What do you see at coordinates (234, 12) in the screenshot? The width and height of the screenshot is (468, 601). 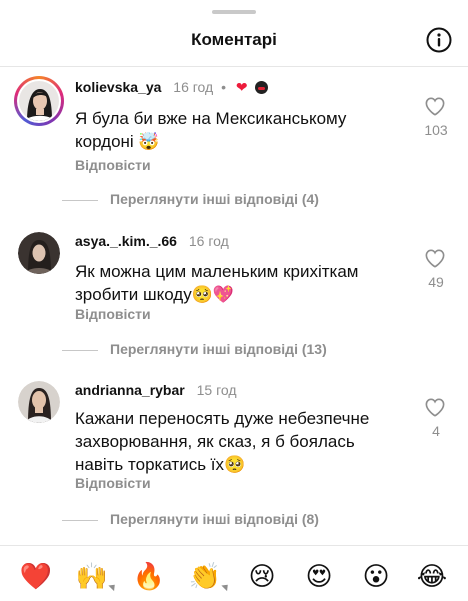 I see `drag-handle` at bounding box center [234, 12].